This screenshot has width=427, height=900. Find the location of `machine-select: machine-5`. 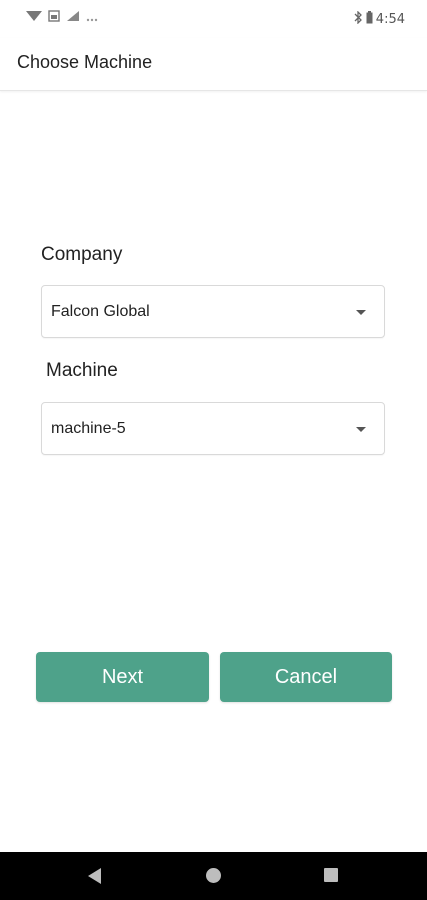

machine-select: machine-5 is located at coordinates (213, 428).